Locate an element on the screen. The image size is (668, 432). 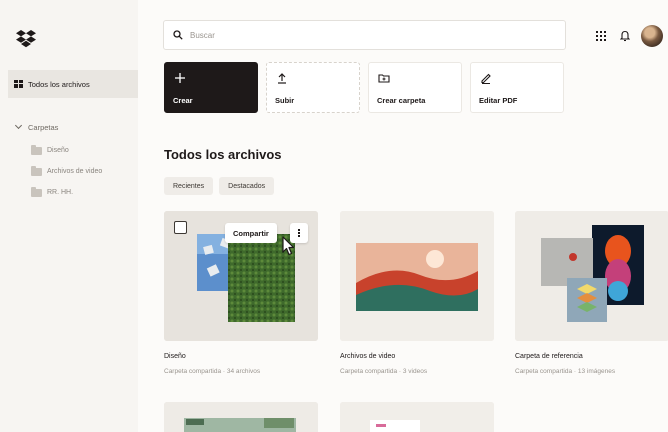
plus-icon is located at coordinates (180, 78).